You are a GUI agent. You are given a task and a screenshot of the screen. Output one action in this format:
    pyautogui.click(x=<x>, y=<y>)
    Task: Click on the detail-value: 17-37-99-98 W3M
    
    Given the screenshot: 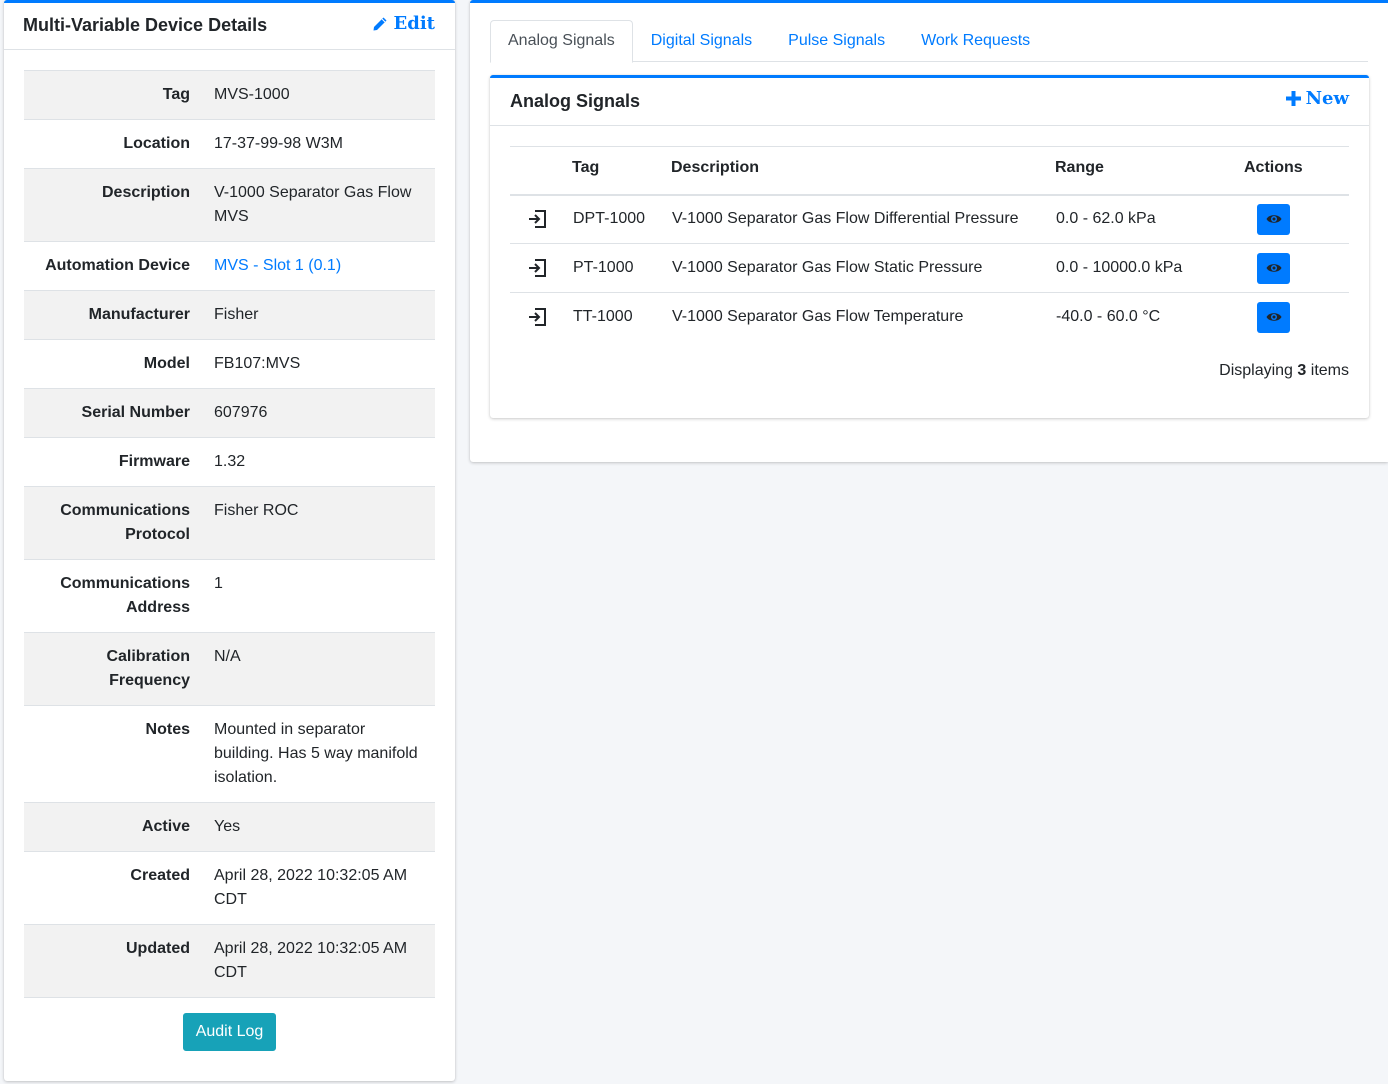 What is the action you would take?
    pyautogui.click(x=324, y=144)
    